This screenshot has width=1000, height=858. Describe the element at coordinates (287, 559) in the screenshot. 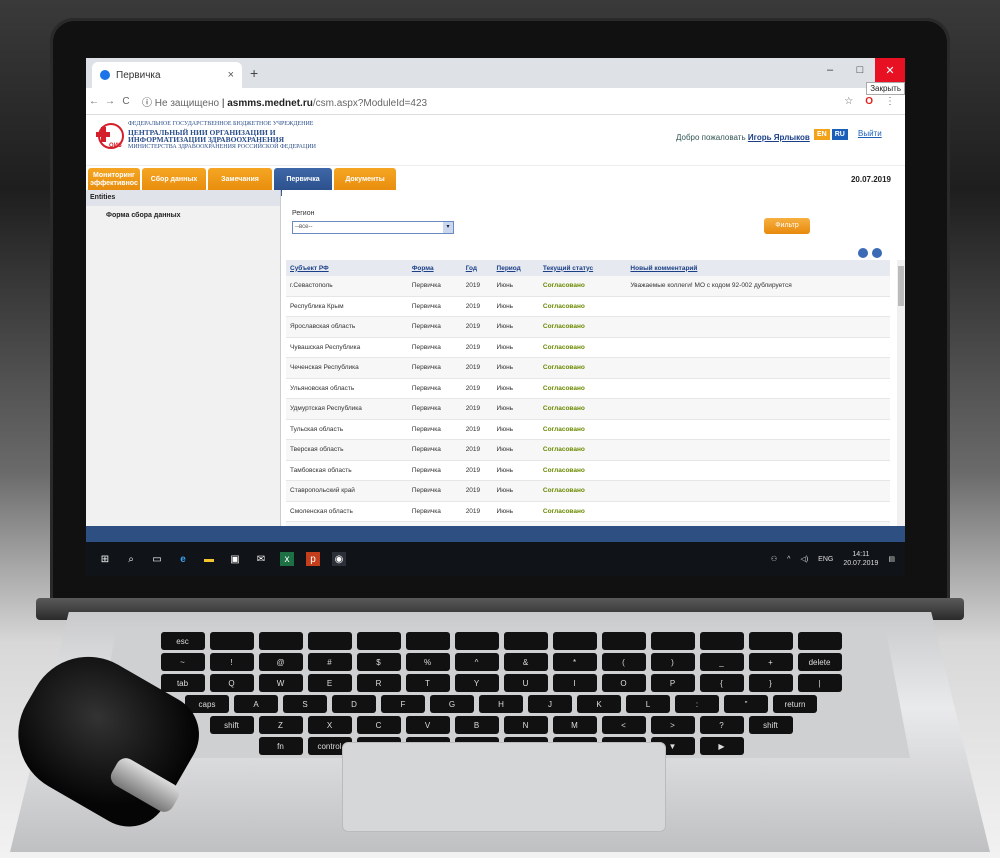

I see `excel-icon: x` at that location.